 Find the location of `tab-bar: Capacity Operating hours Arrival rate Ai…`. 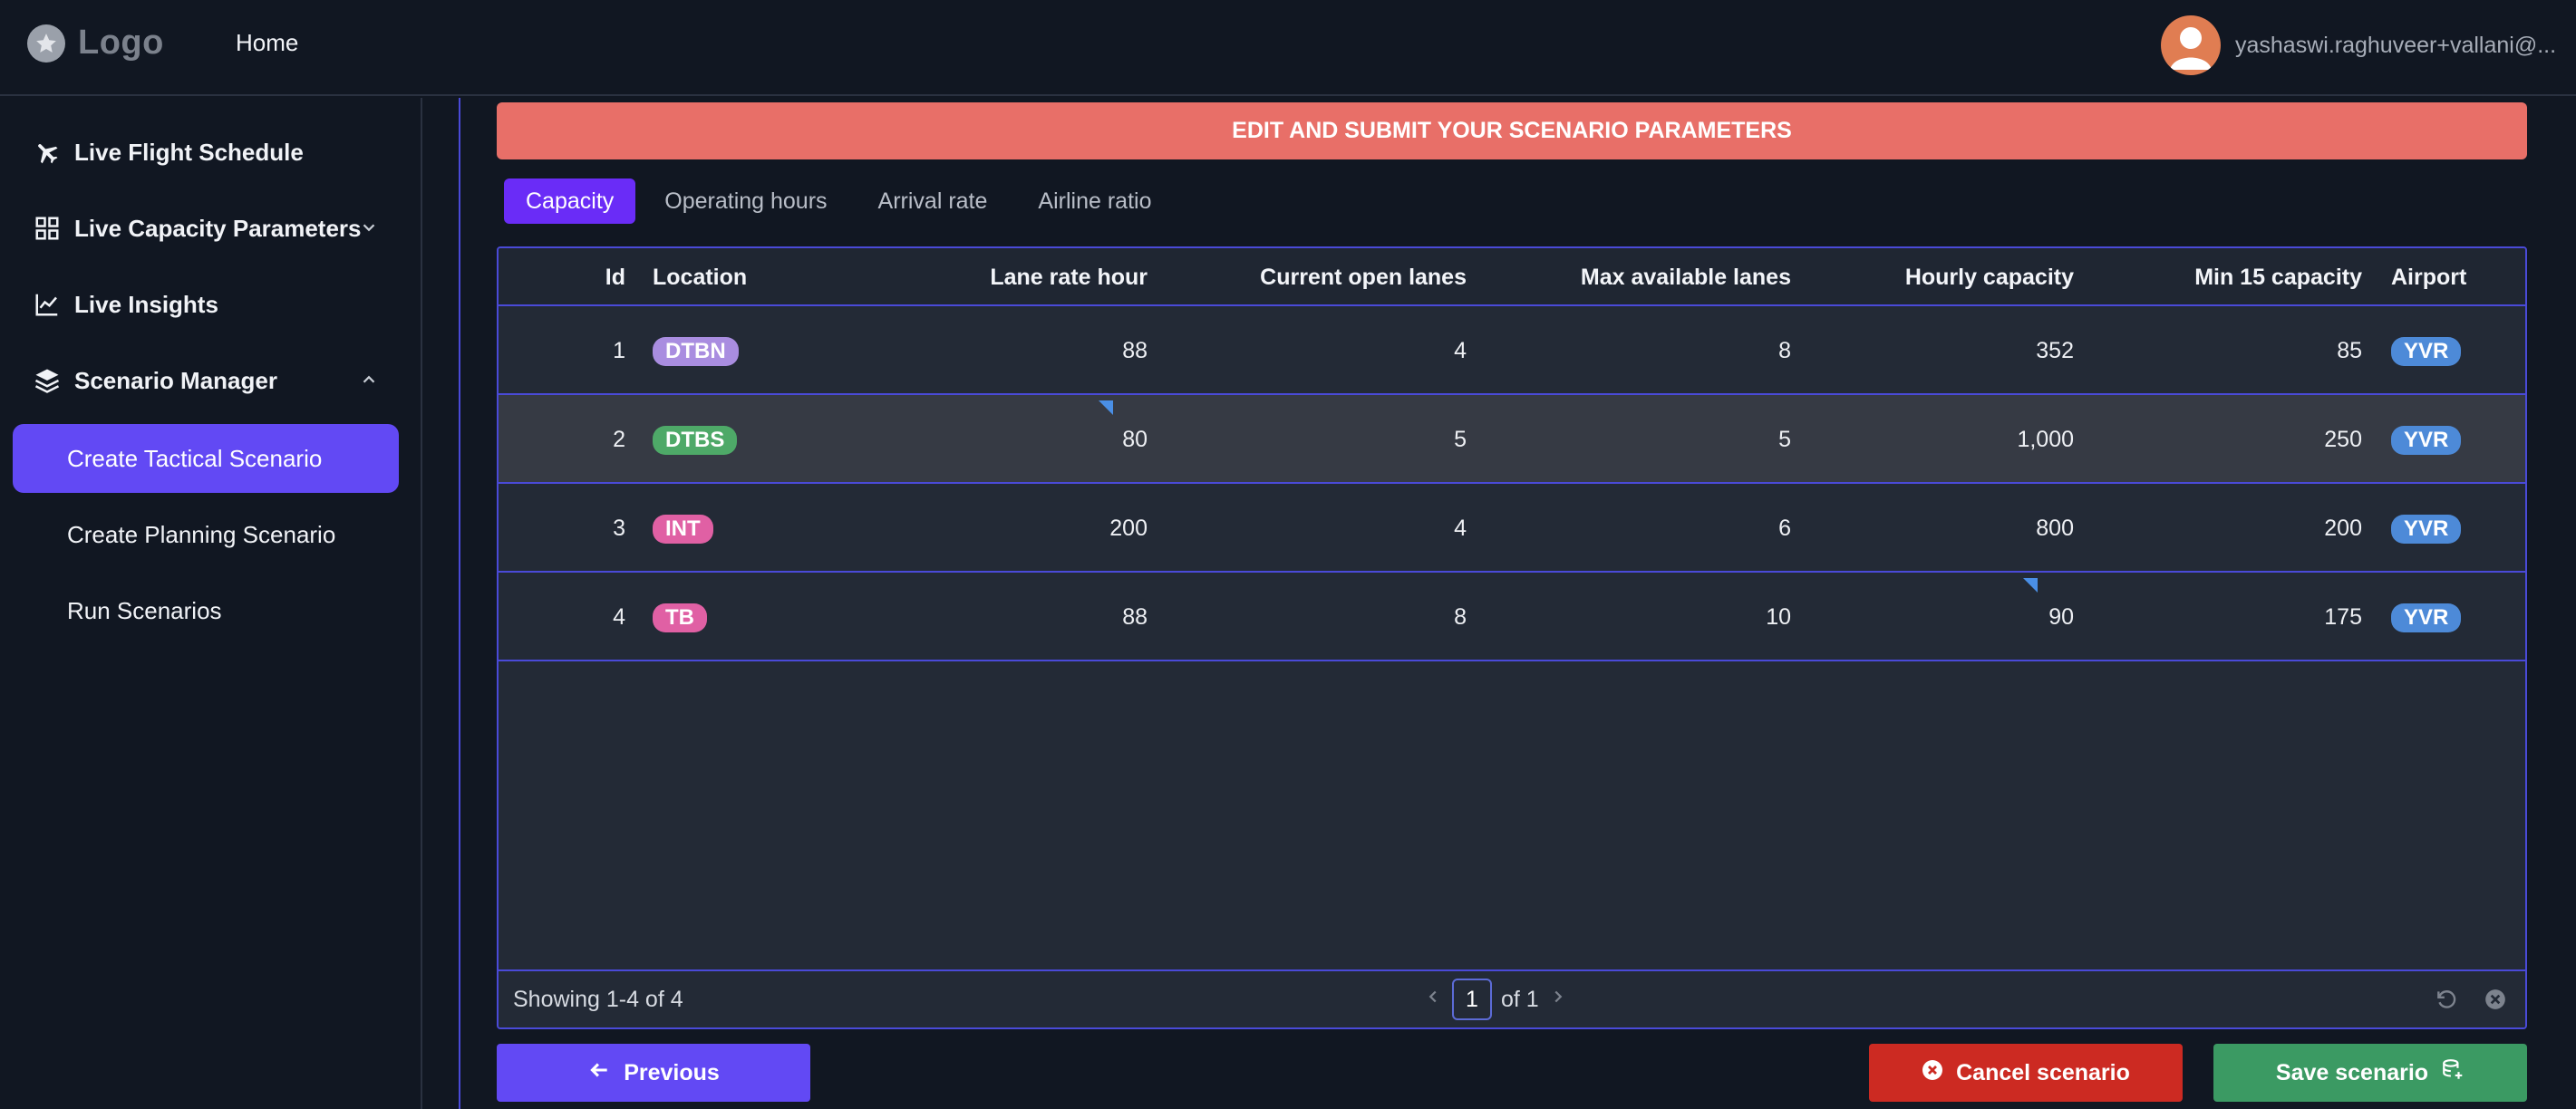

tab-bar: Capacity Operating hours Arrival rate Ai… is located at coordinates (842, 201).